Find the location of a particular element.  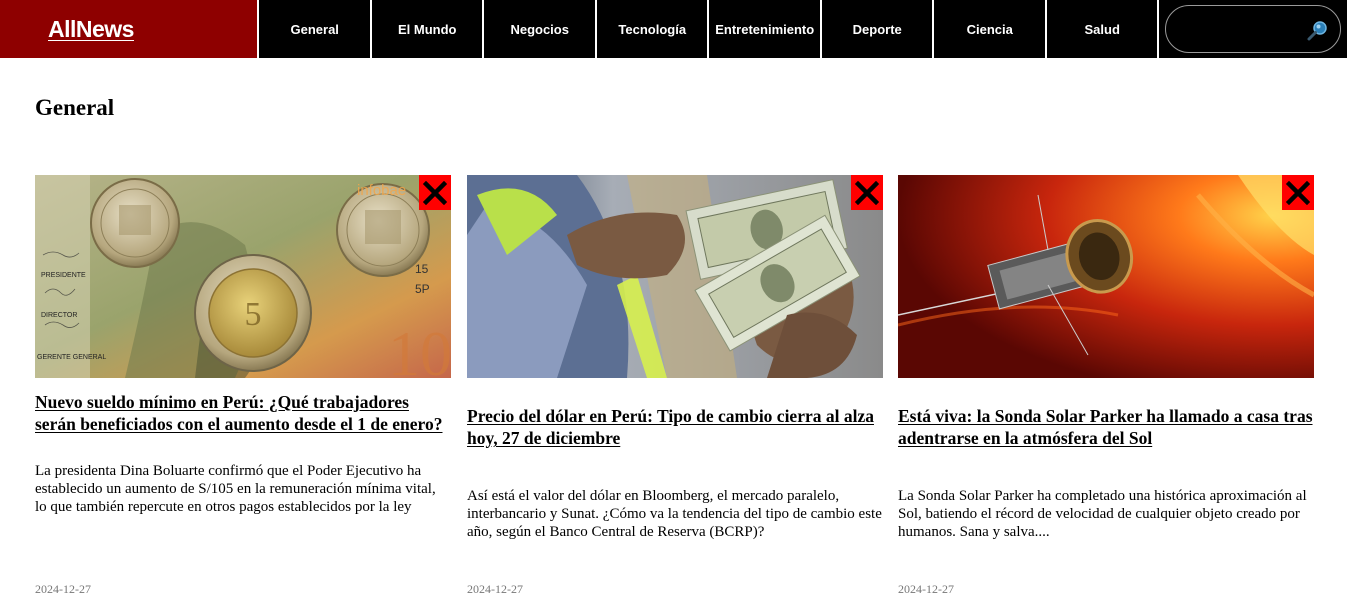

search-box is located at coordinates (1253, 29).